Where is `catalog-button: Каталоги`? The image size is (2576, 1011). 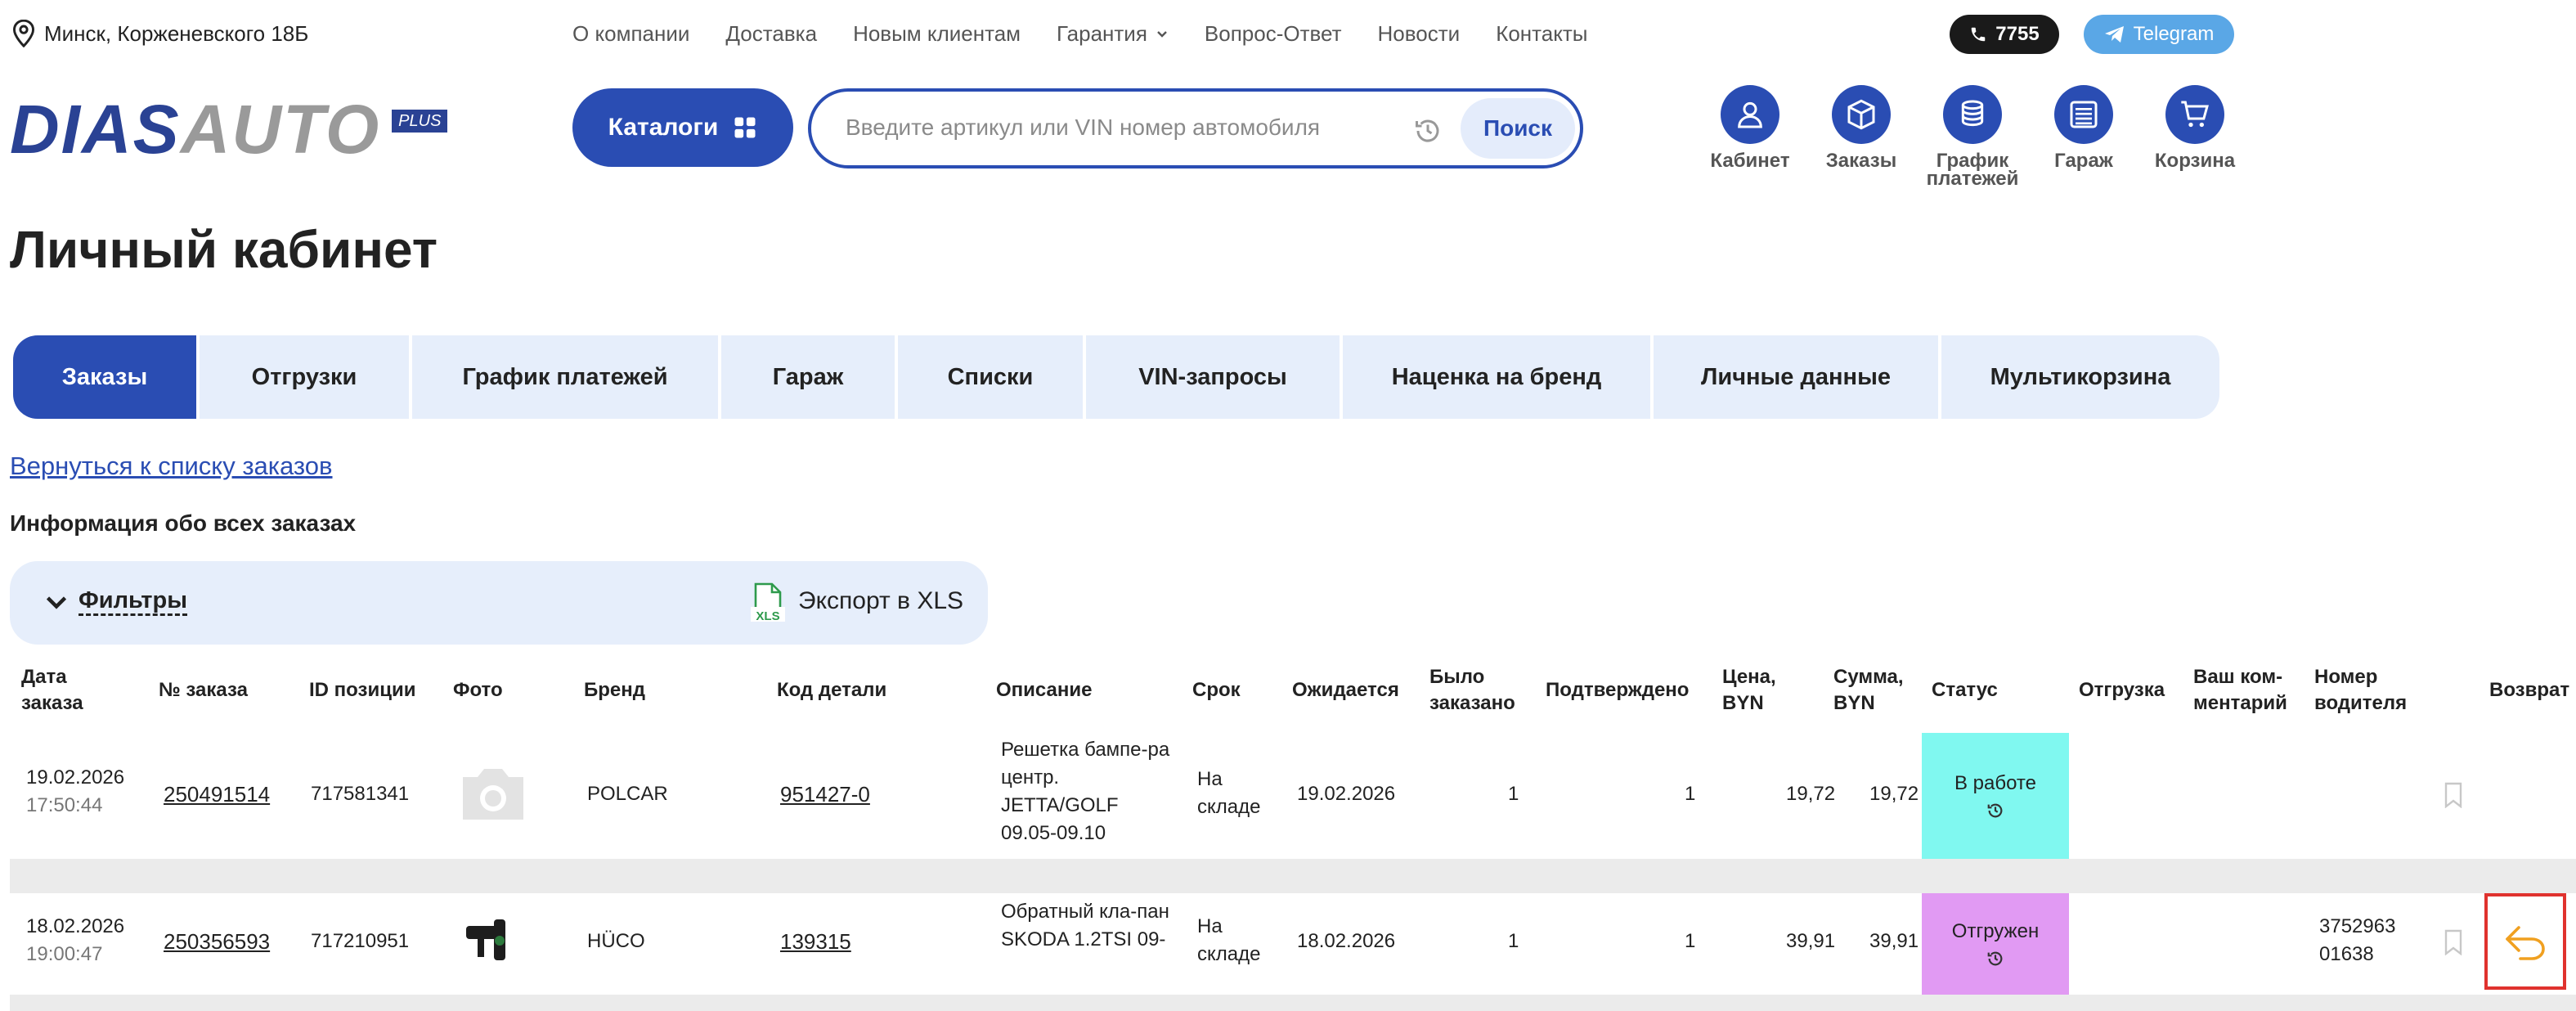
catalog-button: Каталоги is located at coordinates (683, 127).